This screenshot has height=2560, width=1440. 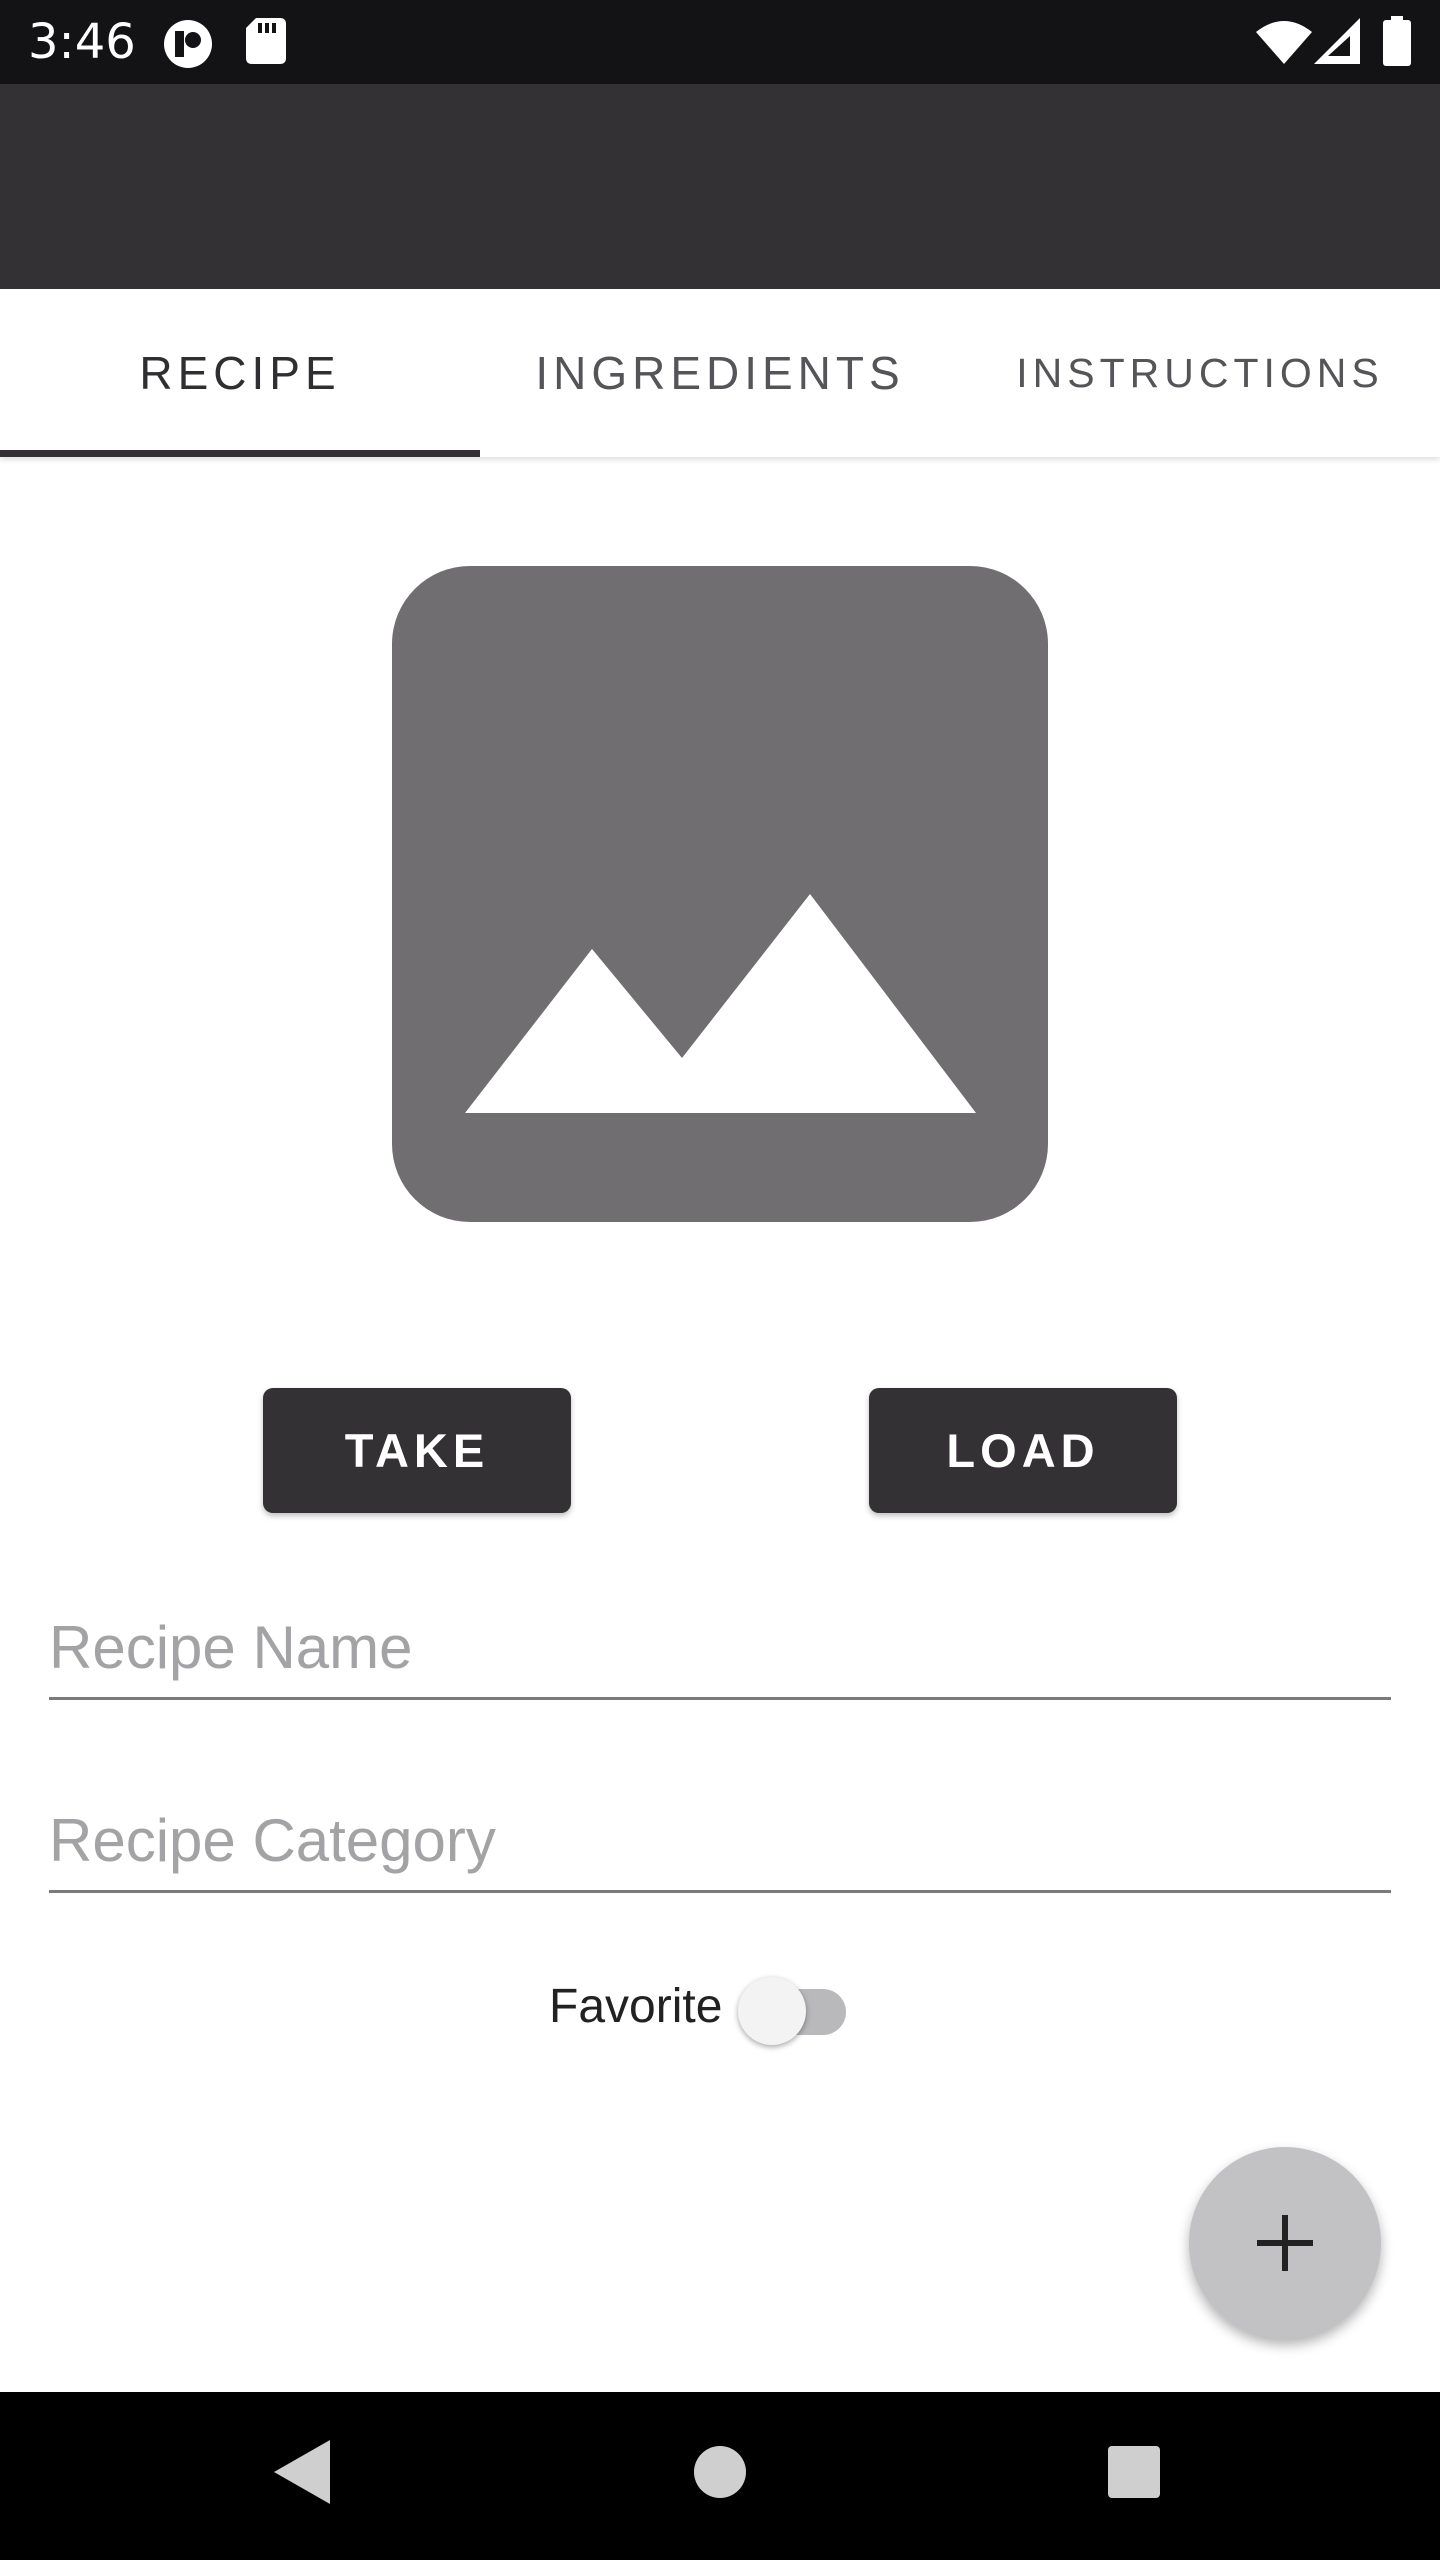 I want to click on take-button-label: TAKE, so click(x=417, y=1450).